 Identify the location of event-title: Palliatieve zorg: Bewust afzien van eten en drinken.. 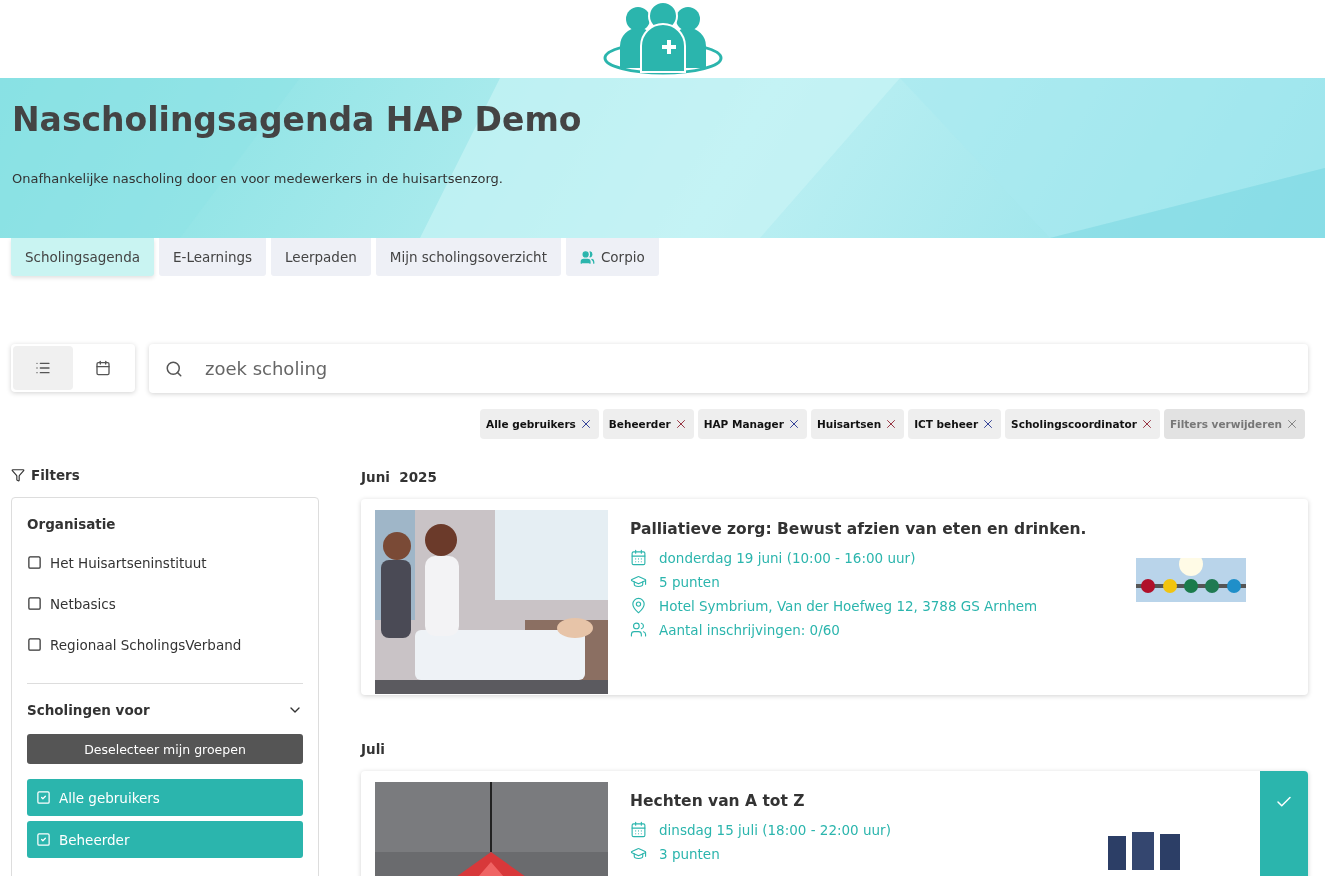
(859, 529).